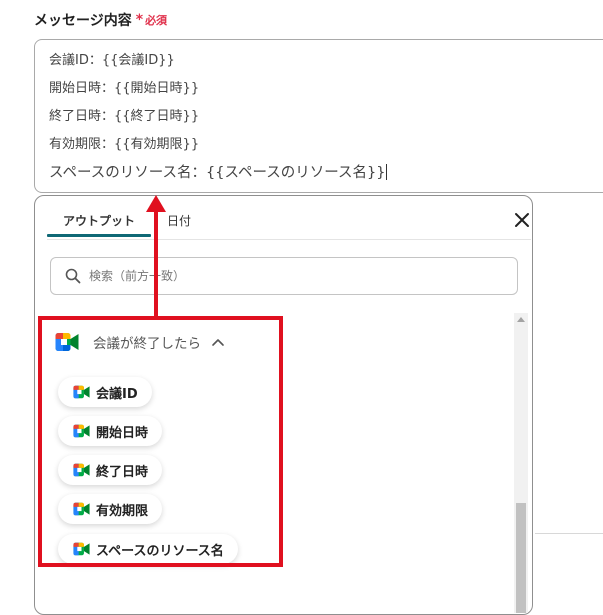 This screenshot has height=615, width=603. I want to click on text-caret, so click(387, 172).